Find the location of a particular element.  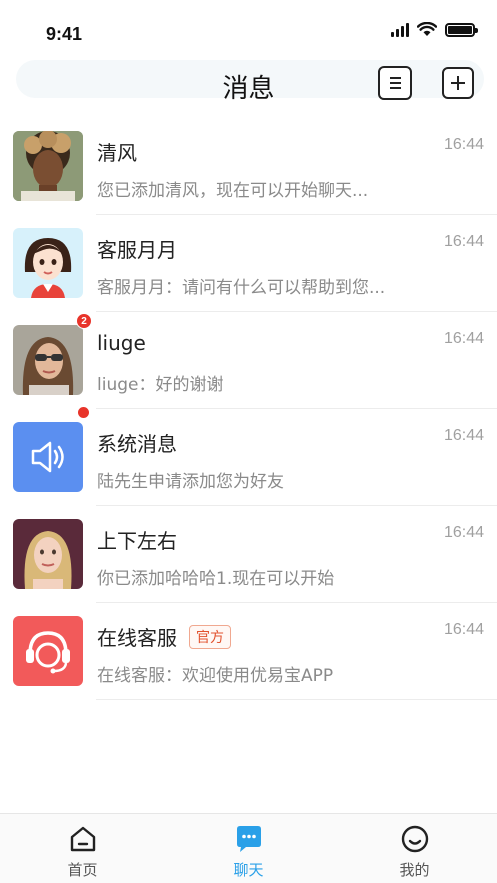

nav-bar: 消息 is located at coordinates (248, 84).